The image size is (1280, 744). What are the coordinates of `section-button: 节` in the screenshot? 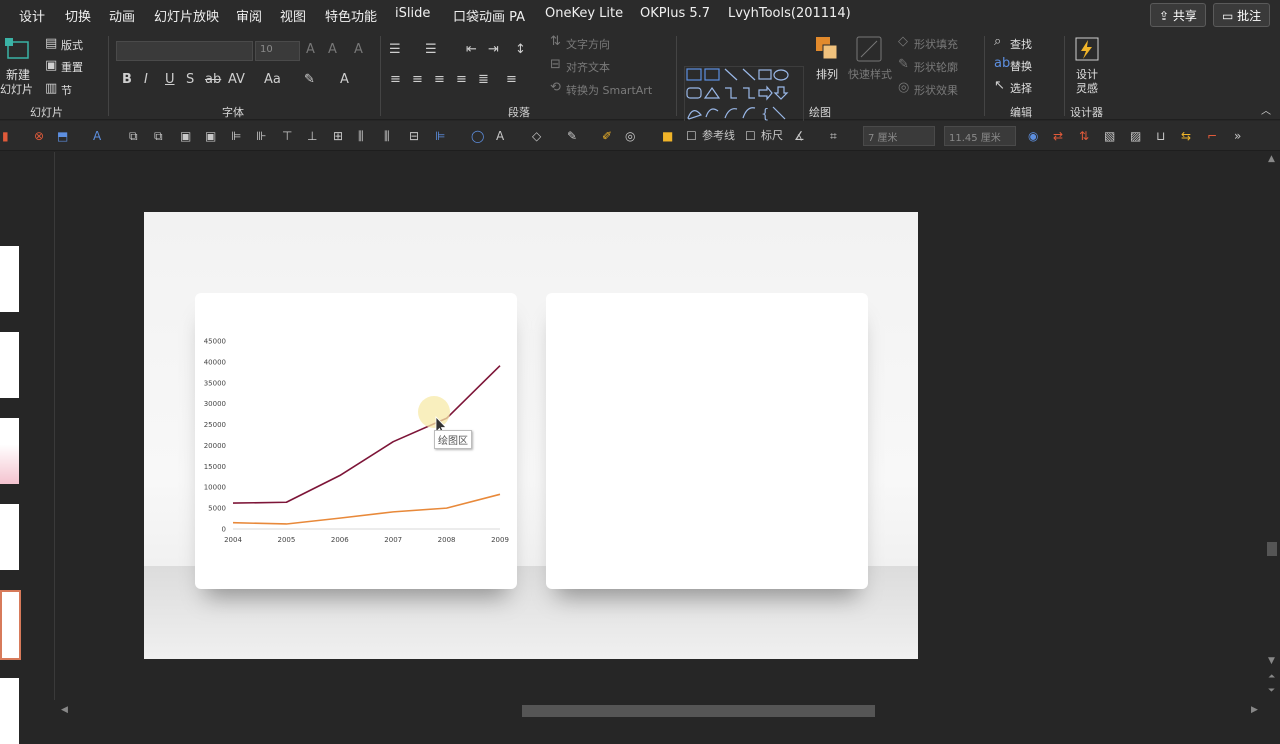 It's located at (66, 90).